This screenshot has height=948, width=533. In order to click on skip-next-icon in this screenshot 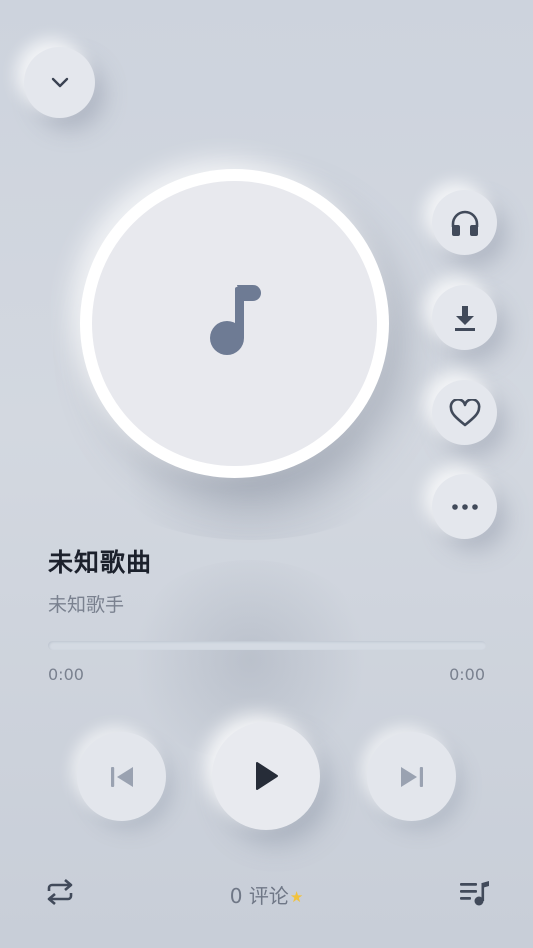, I will do `click(412, 777)`.